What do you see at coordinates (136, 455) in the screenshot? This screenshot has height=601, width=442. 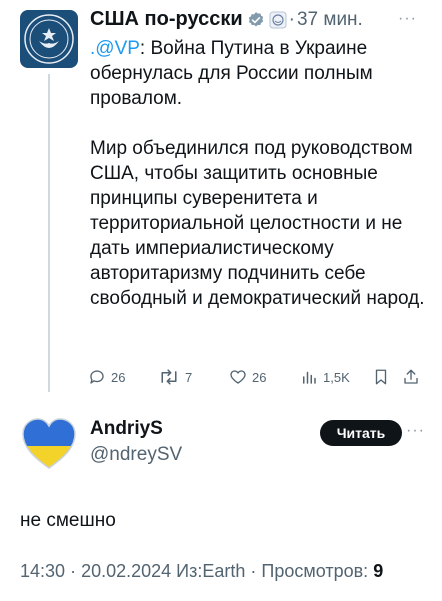 I see `reply-author-handle: @ndreySV` at bounding box center [136, 455].